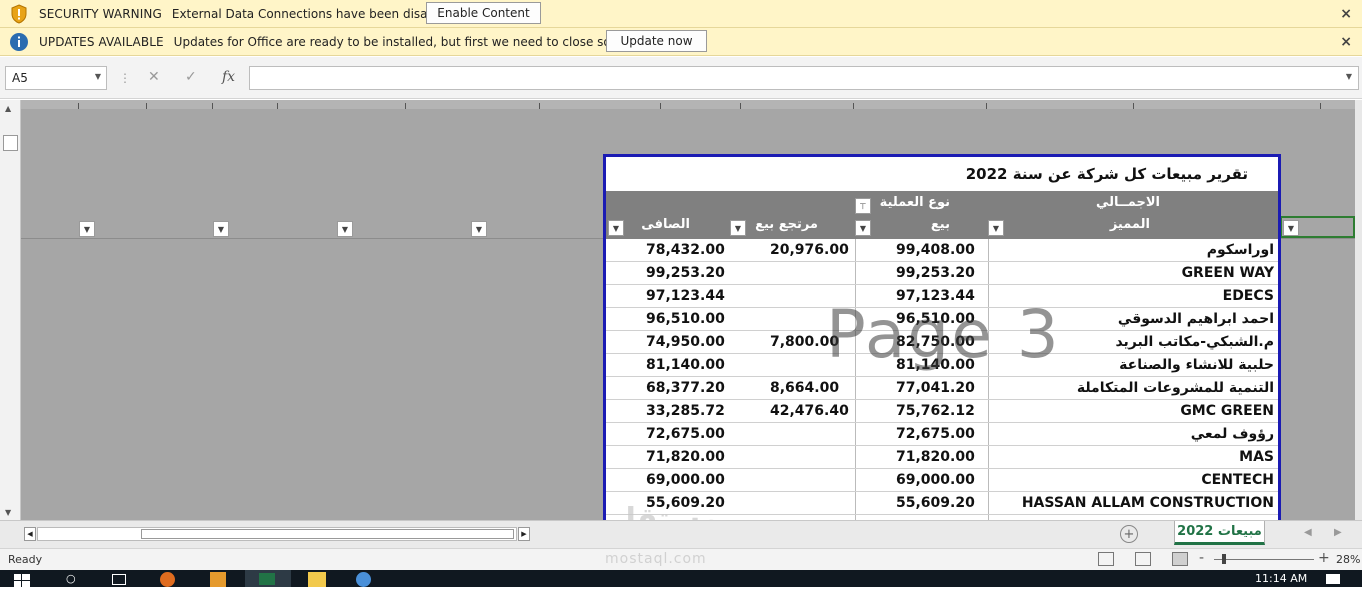 Image resolution: width=1362 pixels, height=590 pixels. What do you see at coordinates (25, 559) in the screenshot?
I see `status-ready: Ready` at bounding box center [25, 559].